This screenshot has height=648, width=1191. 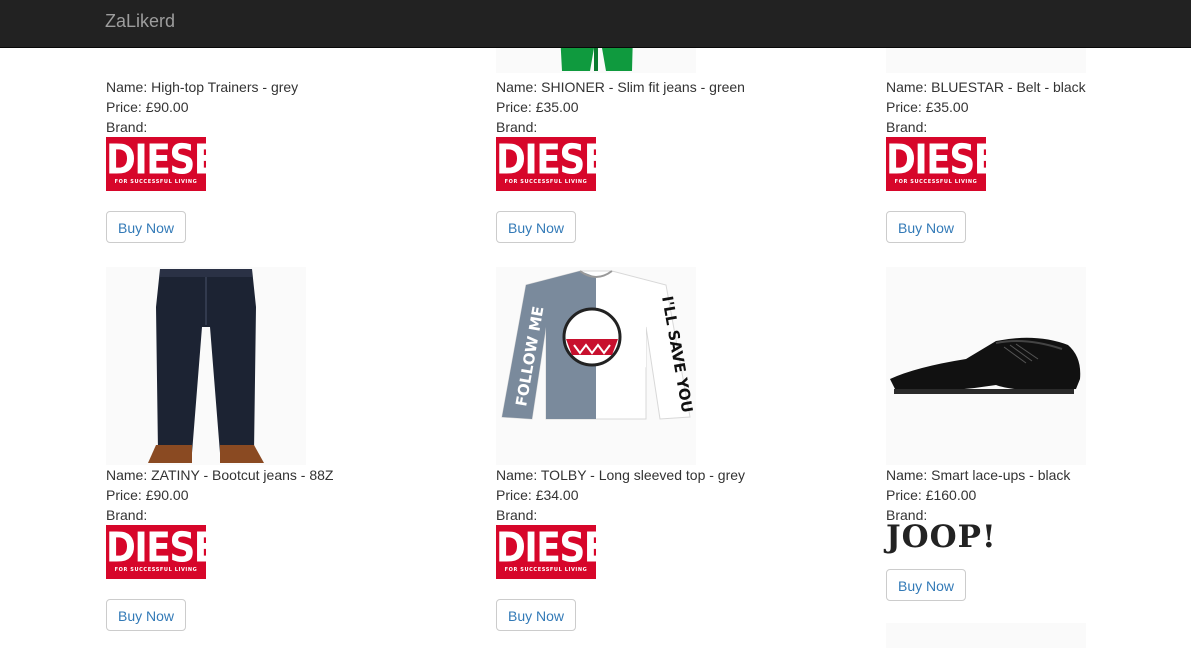 I want to click on name-value: BLUESTAR - Belt - black, so click(x=1008, y=87).